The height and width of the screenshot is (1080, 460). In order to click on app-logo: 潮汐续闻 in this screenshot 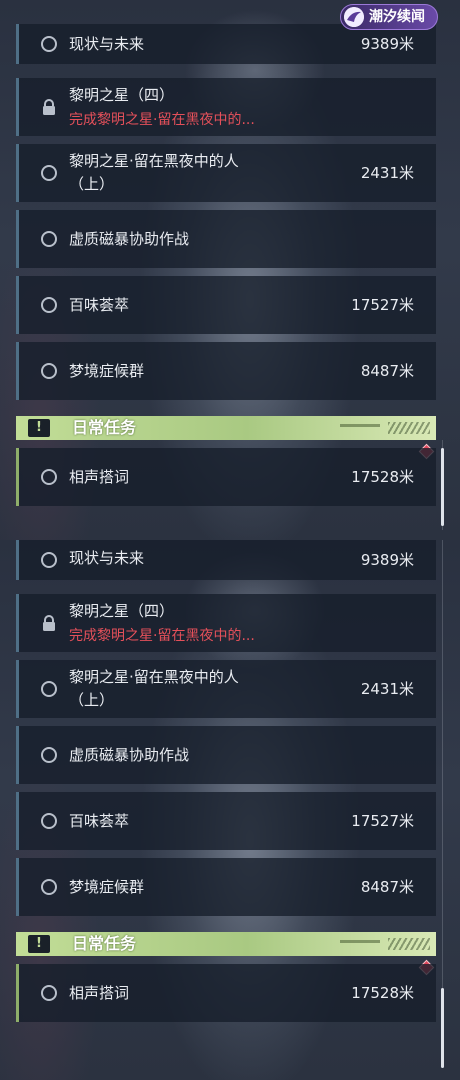, I will do `click(389, 17)`.